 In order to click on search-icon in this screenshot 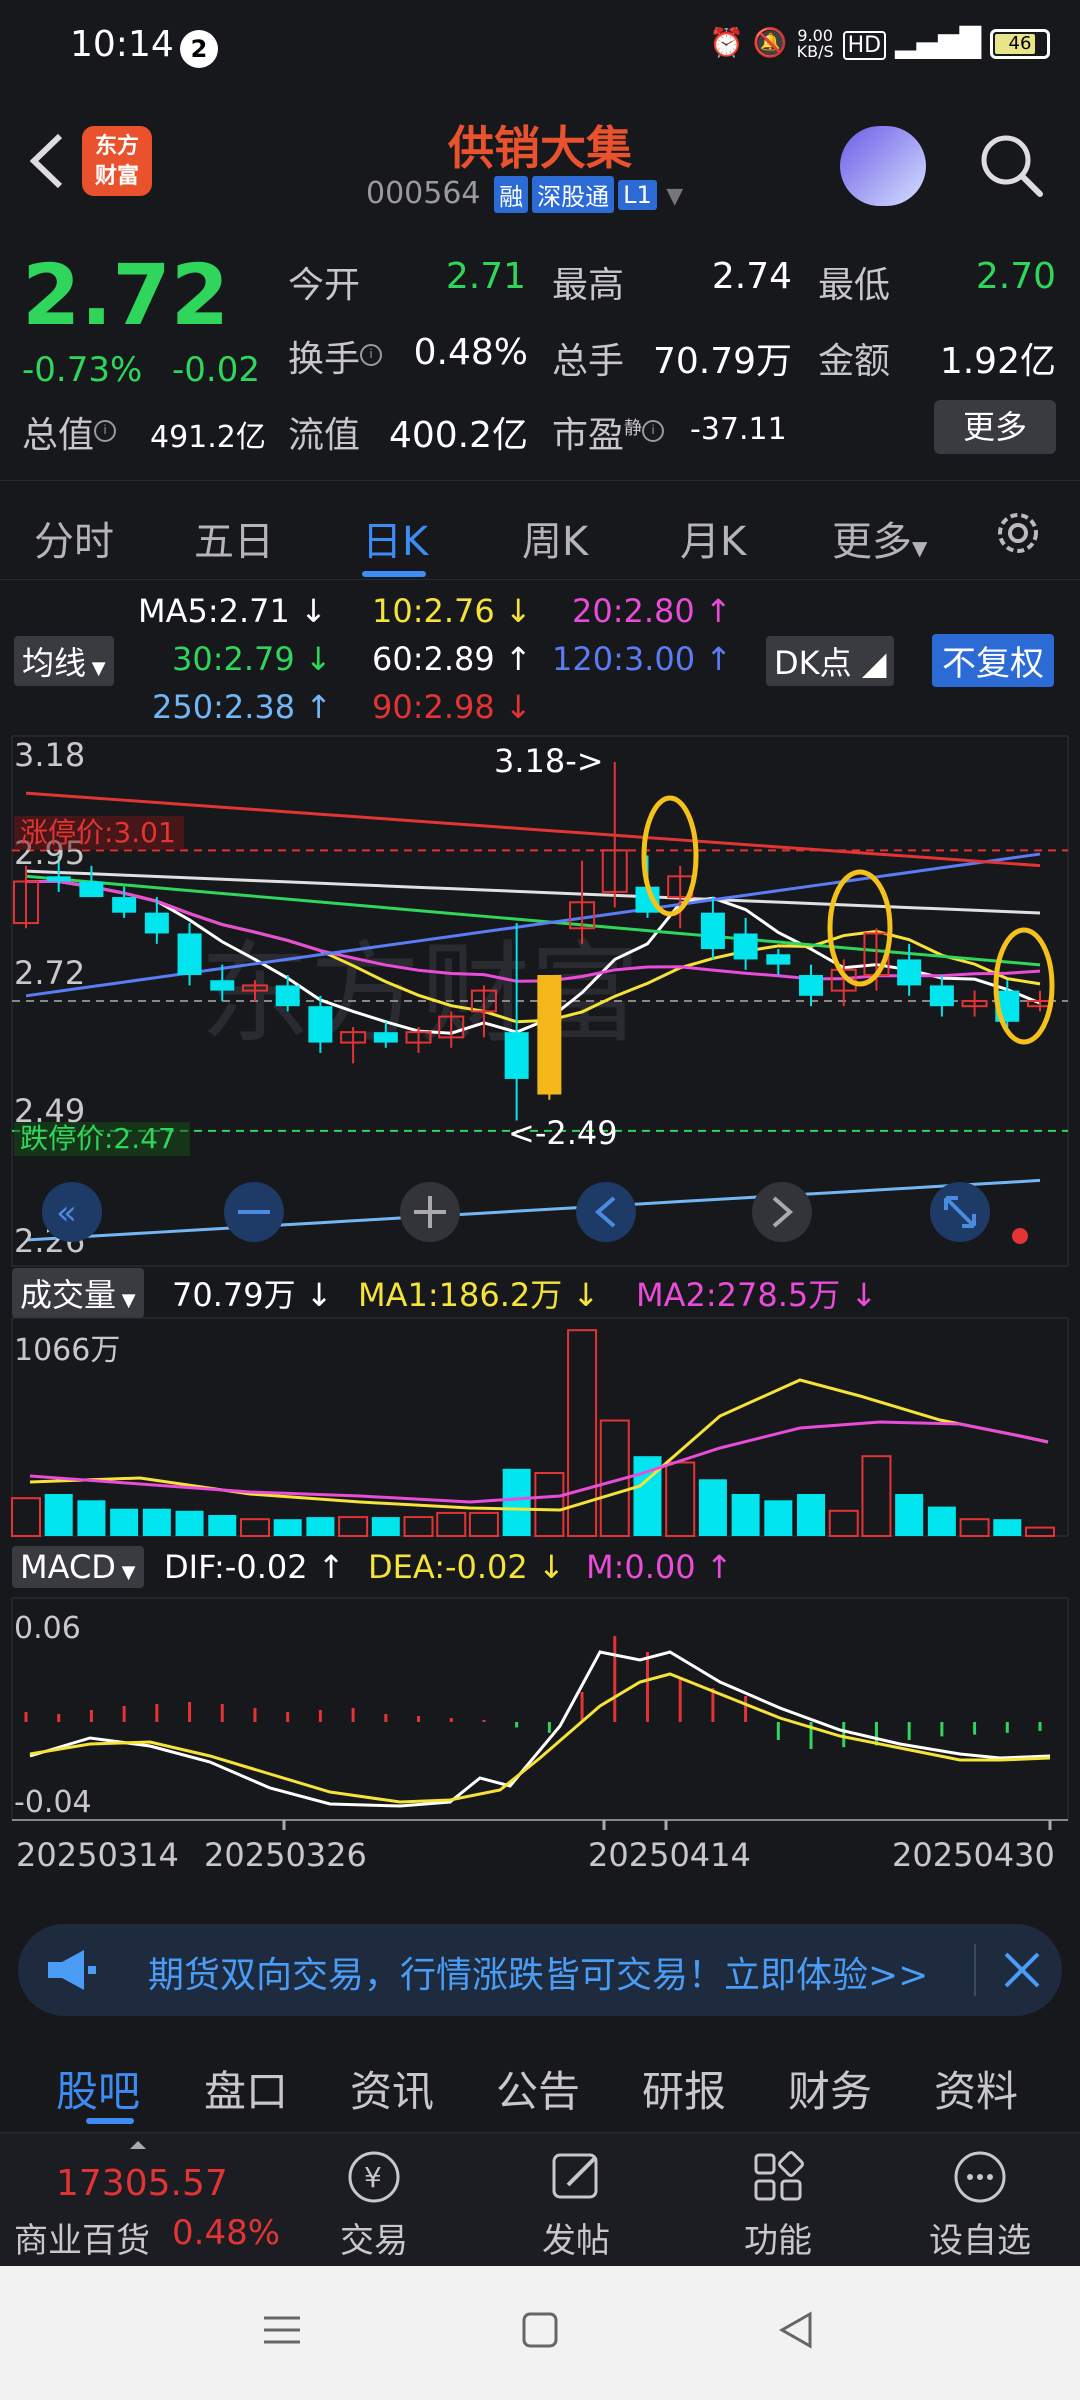, I will do `click(1011, 165)`.